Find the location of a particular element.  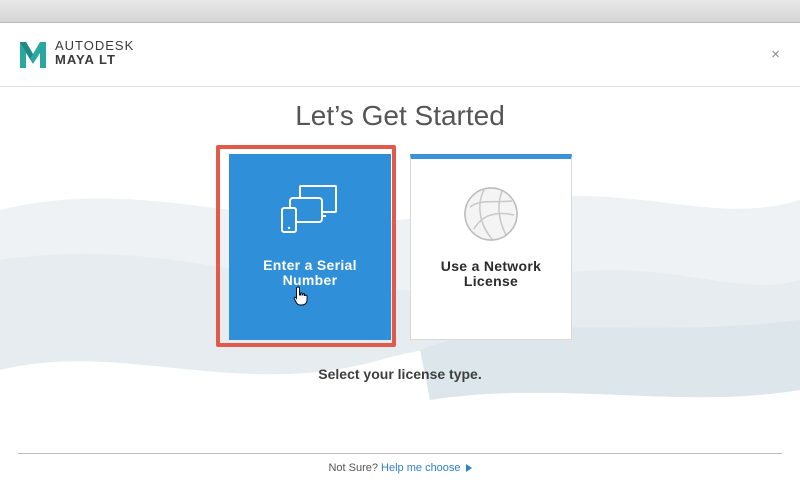

play-arrow-icon is located at coordinates (468, 468).